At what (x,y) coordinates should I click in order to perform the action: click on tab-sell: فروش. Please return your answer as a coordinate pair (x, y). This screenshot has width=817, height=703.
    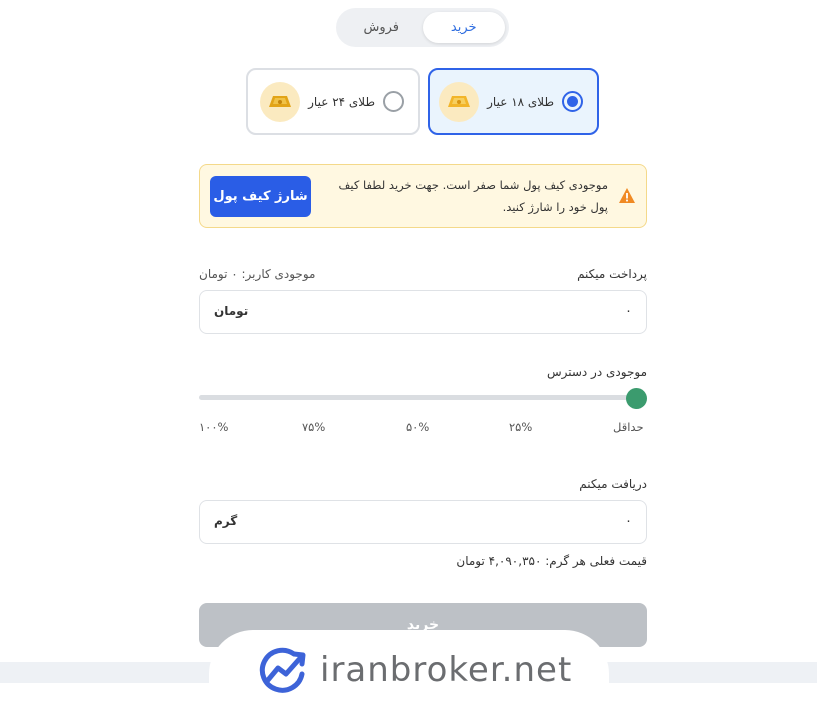
    Looking at the image, I should click on (381, 27).